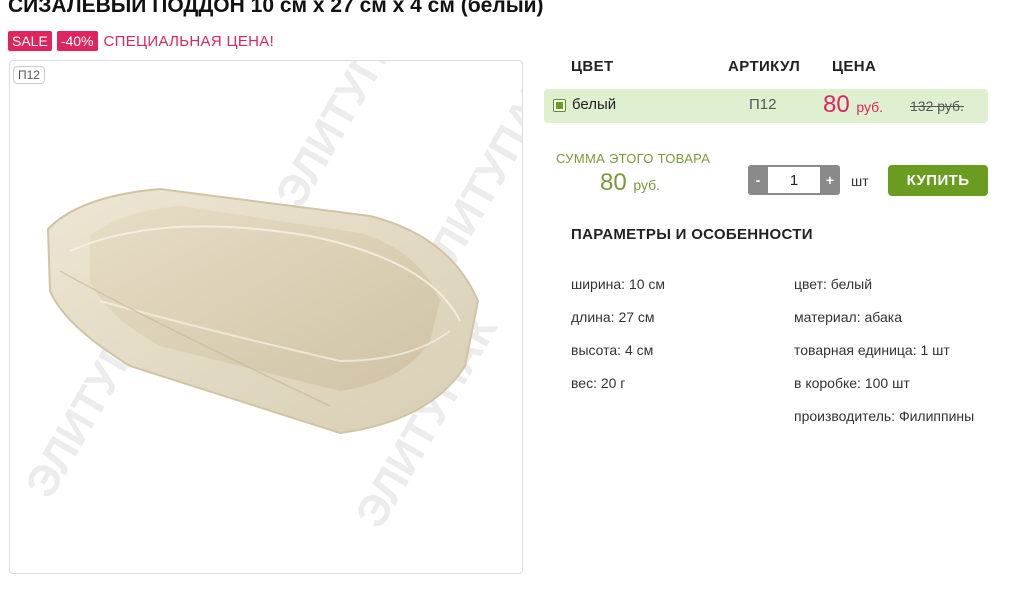 The width and height of the screenshot is (1031, 595). I want to click on quantity-stepper: - +, so click(794, 180).